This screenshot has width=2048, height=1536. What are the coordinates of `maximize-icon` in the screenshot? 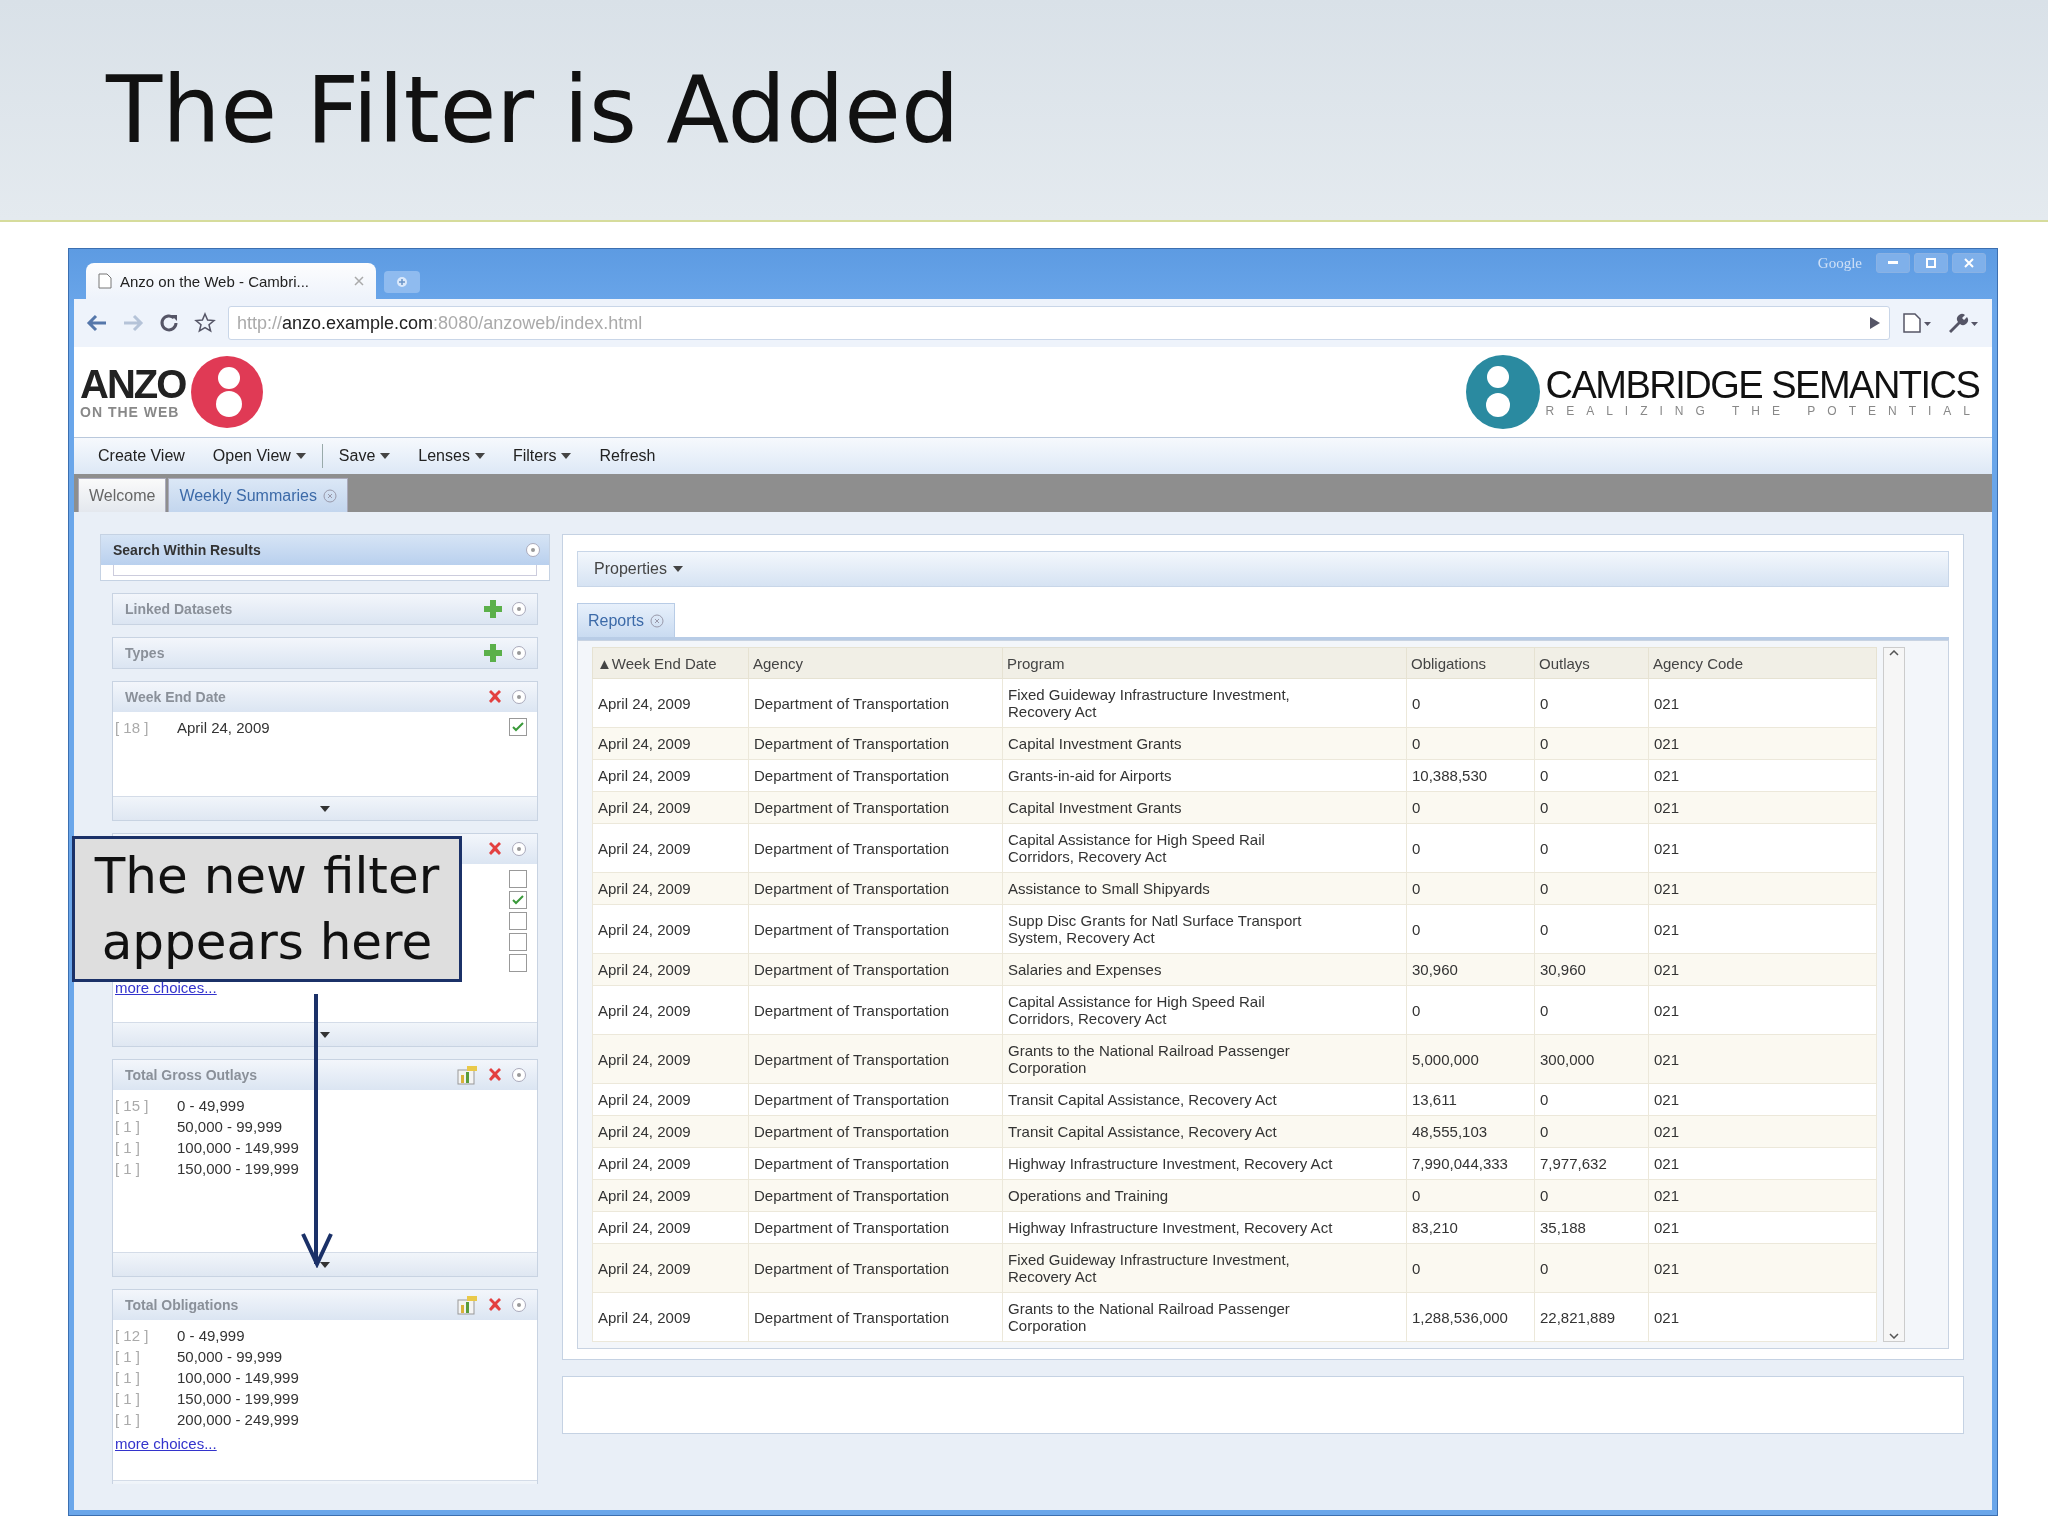 It's located at (1931, 263).